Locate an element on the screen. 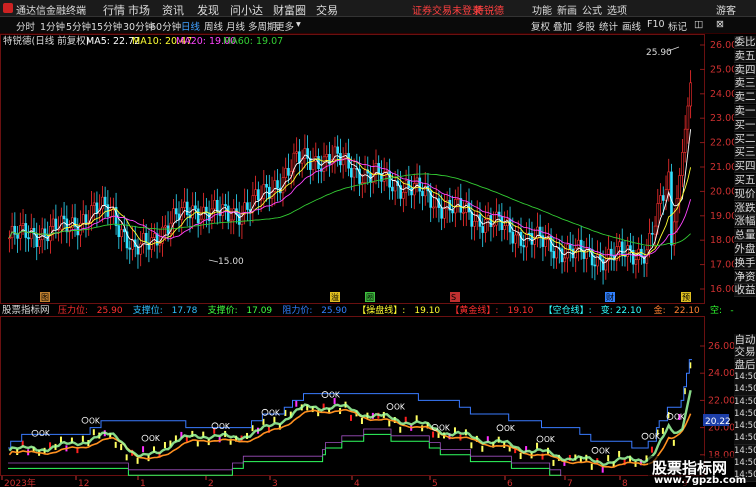 The image size is (756, 487). quote-field-label: 卖四 is located at coordinates (745, 70).